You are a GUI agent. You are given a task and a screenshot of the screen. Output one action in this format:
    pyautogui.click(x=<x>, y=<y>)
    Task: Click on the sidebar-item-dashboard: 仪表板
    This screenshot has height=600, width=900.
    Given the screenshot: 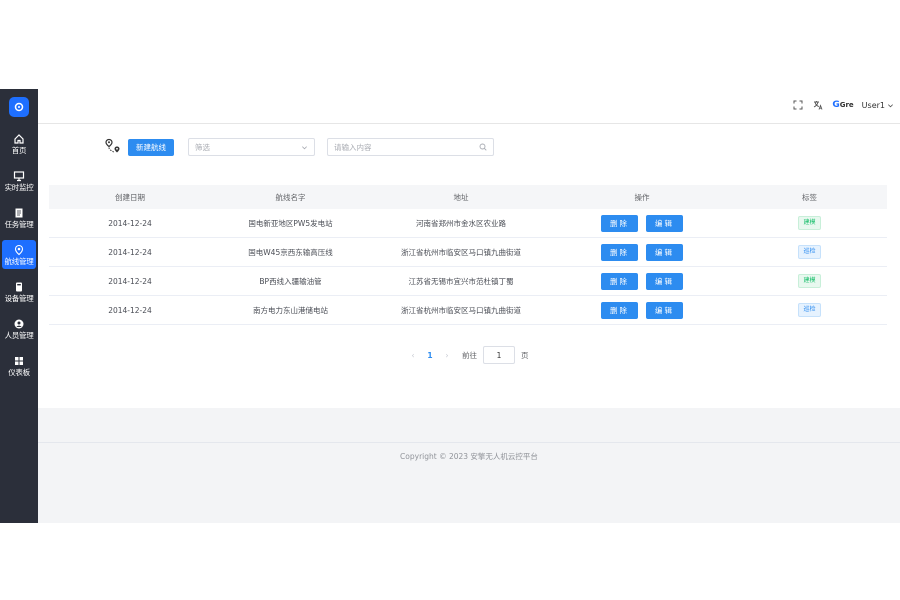 What is the action you would take?
    pyautogui.click(x=19, y=365)
    